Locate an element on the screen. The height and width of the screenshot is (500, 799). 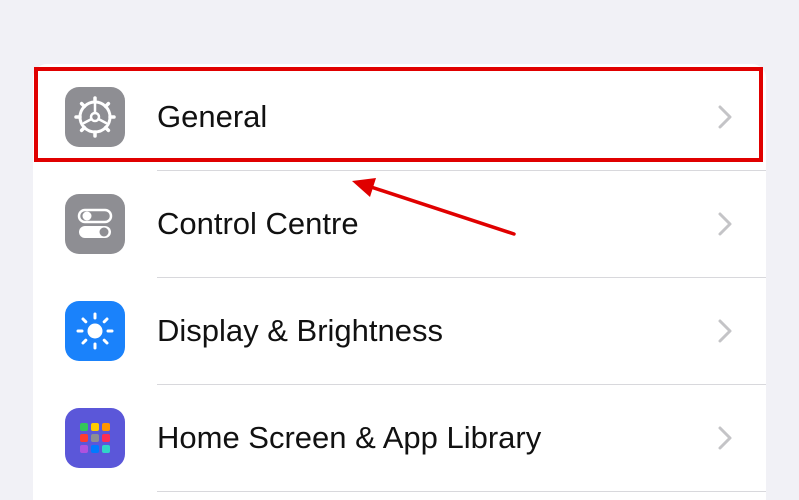
settings-row-label: Home Screen & App Library is located at coordinates (349, 437).